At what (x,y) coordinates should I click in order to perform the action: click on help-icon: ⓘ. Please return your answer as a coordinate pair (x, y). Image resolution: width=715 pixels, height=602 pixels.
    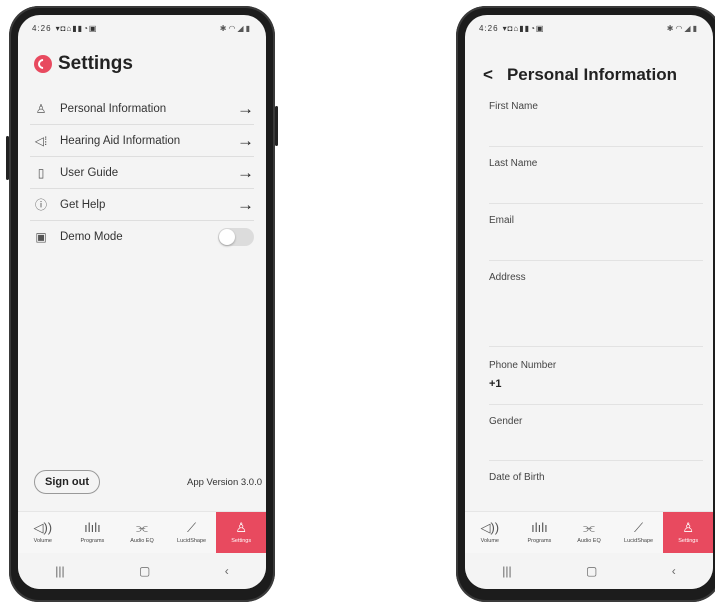
    Looking at the image, I should click on (40, 205).